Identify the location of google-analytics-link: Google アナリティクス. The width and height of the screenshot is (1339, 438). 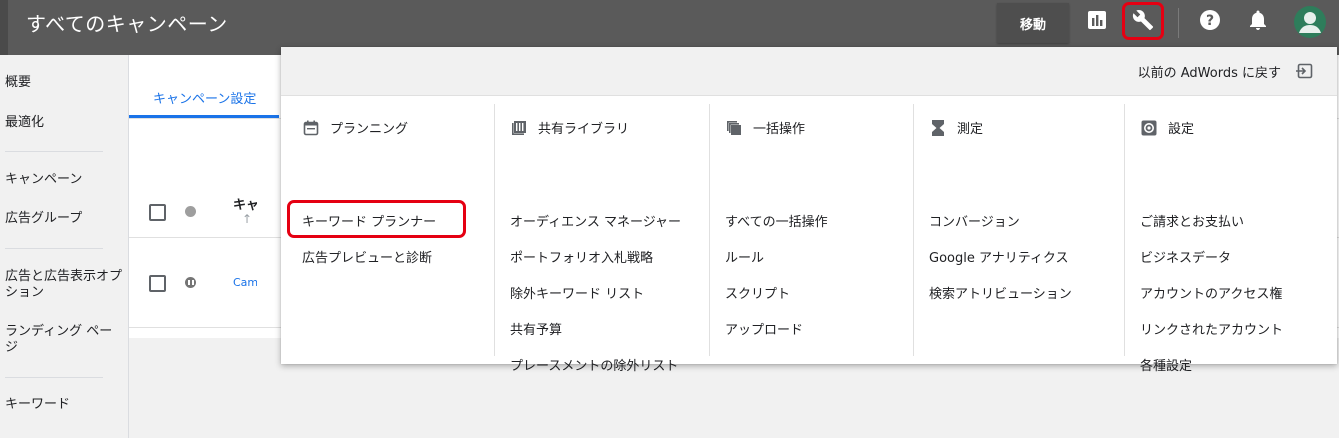
(999, 256).